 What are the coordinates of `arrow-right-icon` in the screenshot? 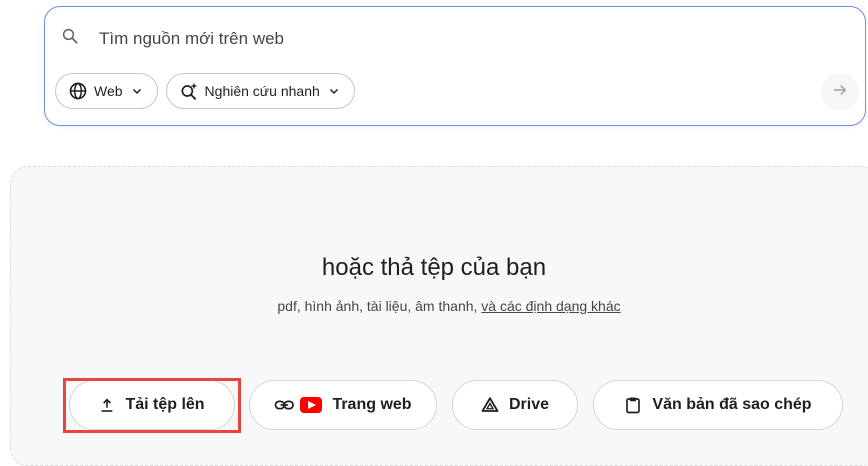 It's located at (840, 92).